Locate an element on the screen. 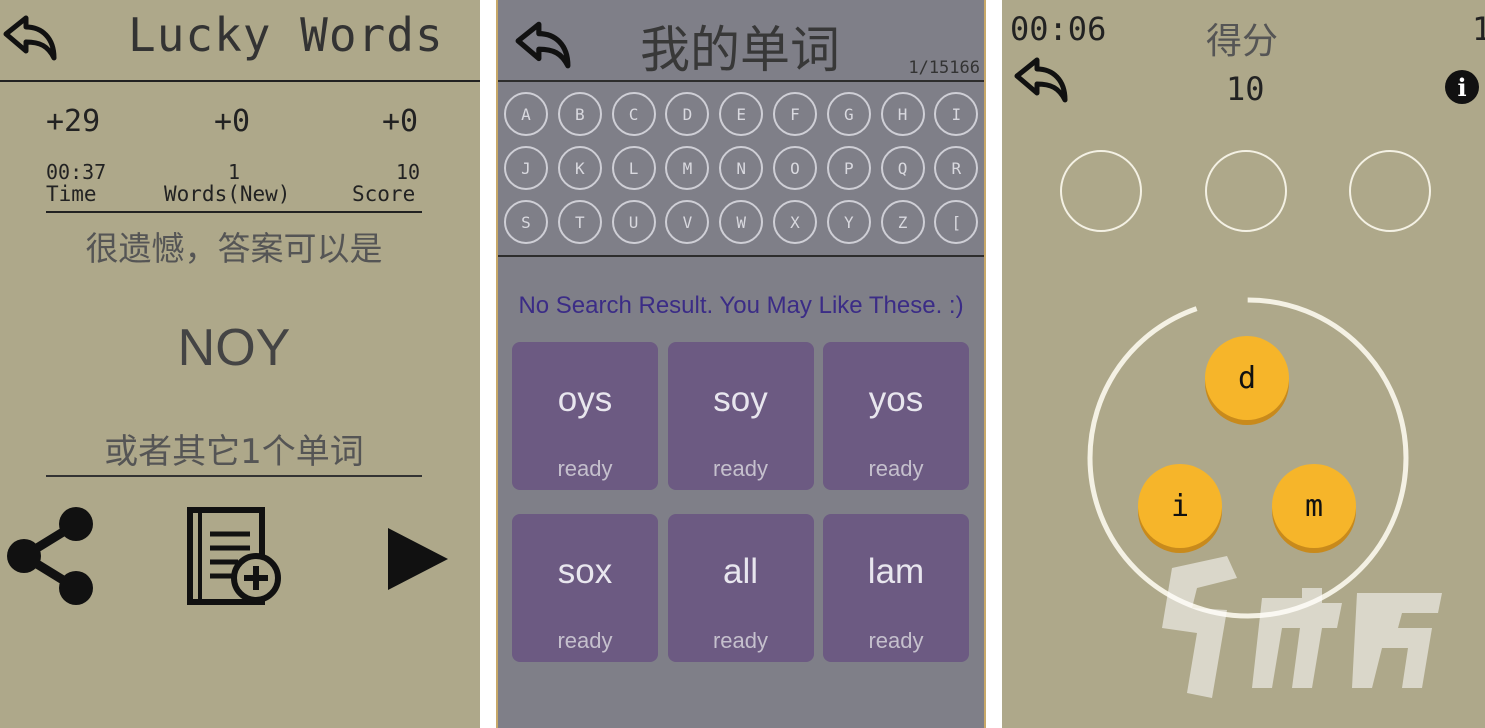 The width and height of the screenshot is (1485, 728). key-e: E is located at coordinates (741, 114).